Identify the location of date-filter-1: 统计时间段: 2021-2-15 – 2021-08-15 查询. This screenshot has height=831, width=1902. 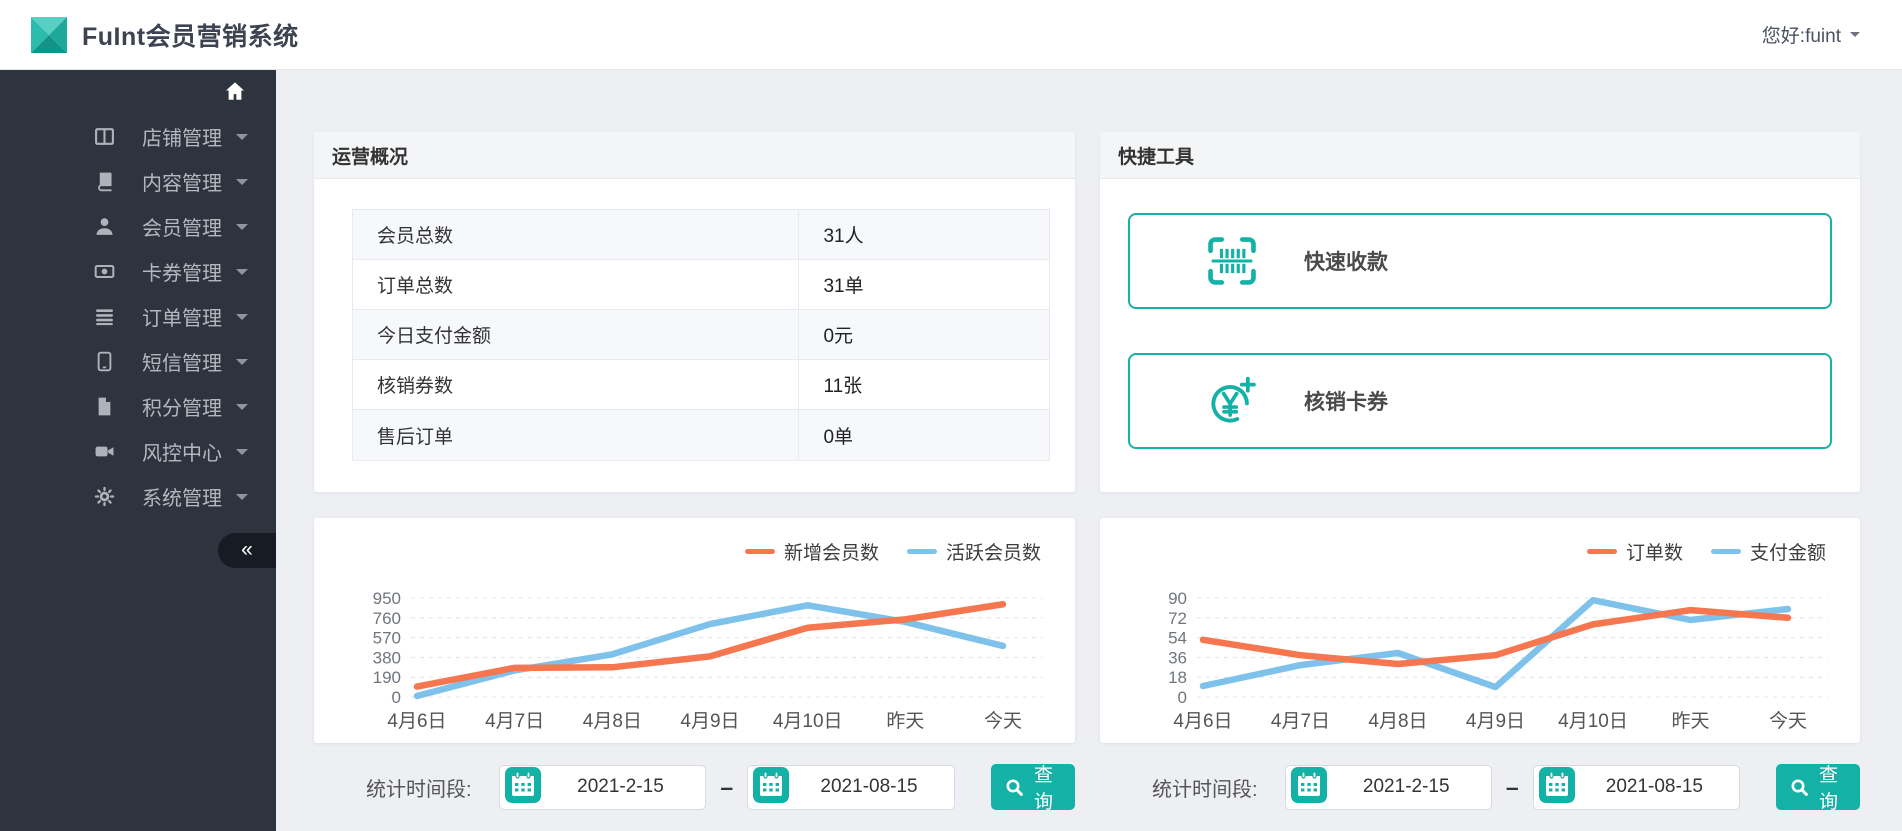
(1480, 788).